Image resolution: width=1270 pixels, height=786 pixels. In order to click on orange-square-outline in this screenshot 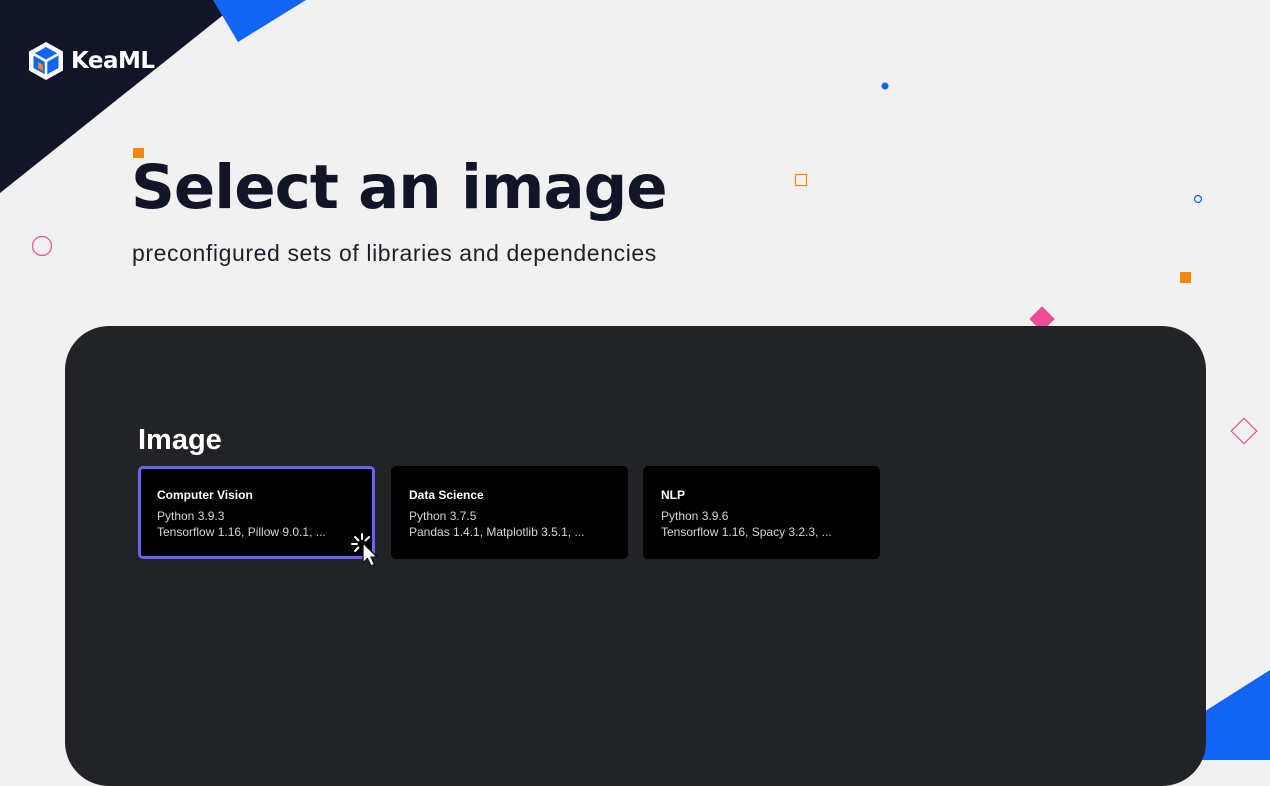, I will do `click(801, 180)`.